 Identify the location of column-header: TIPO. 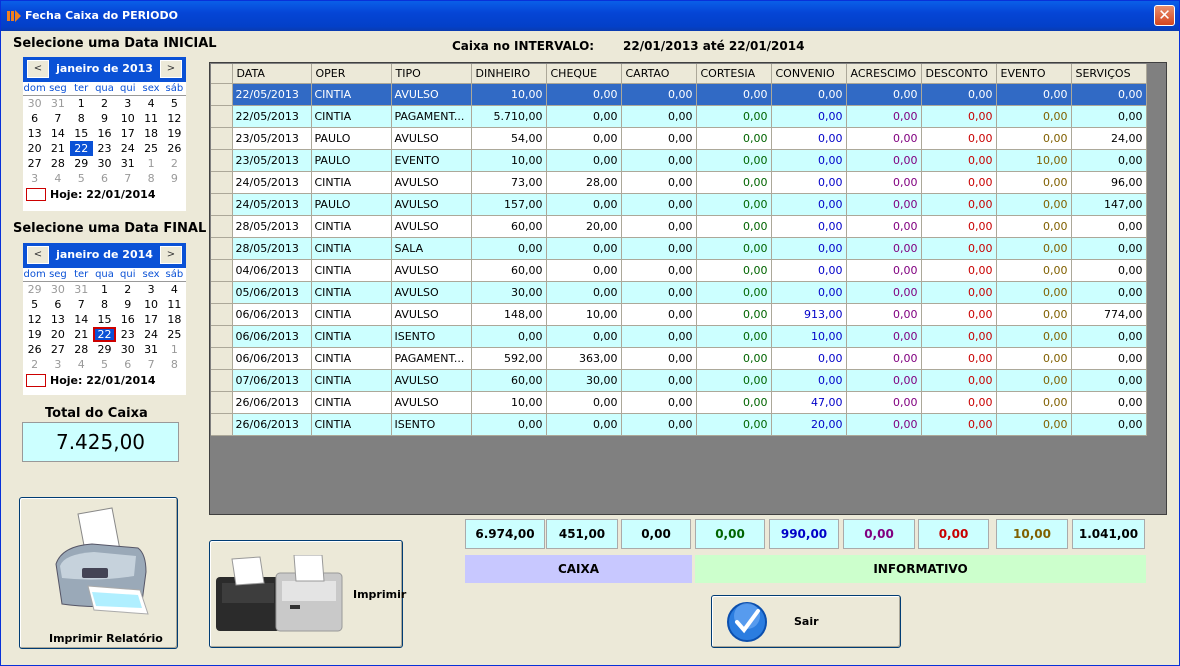
(431, 74).